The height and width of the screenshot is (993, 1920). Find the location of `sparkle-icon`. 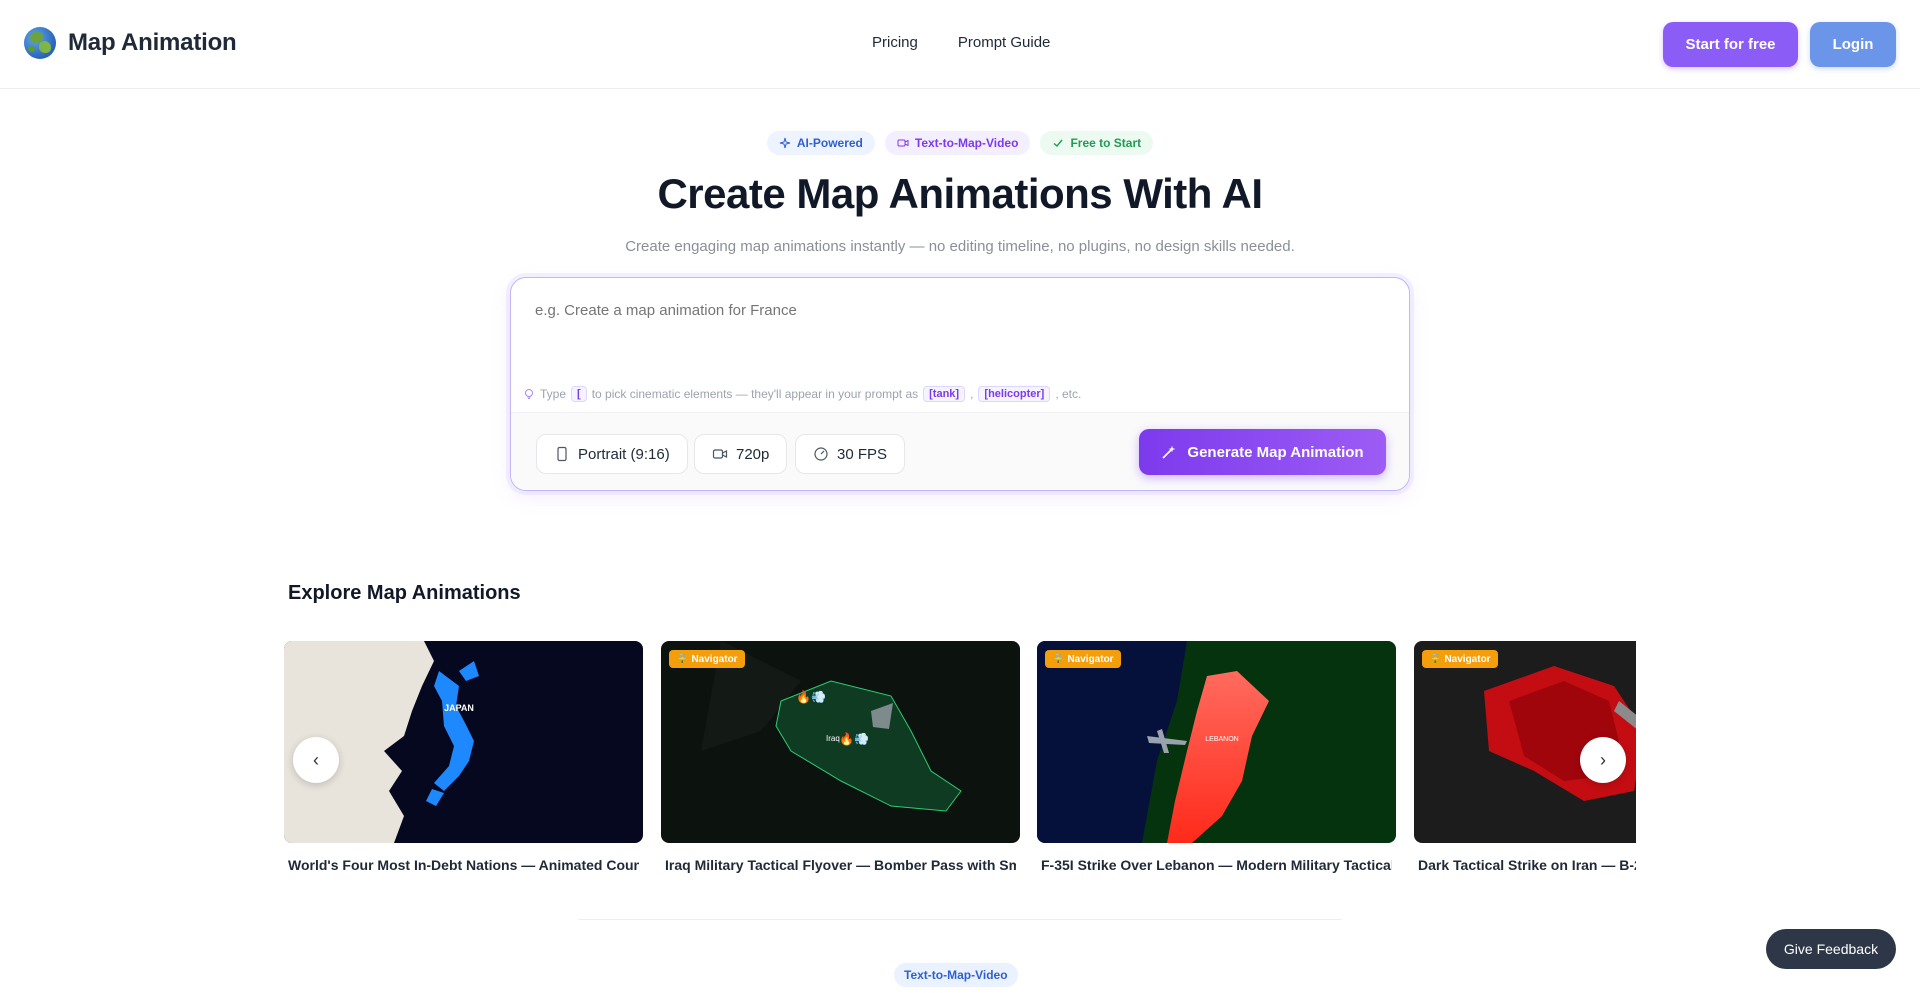

sparkle-icon is located at coordinates (784, 143).